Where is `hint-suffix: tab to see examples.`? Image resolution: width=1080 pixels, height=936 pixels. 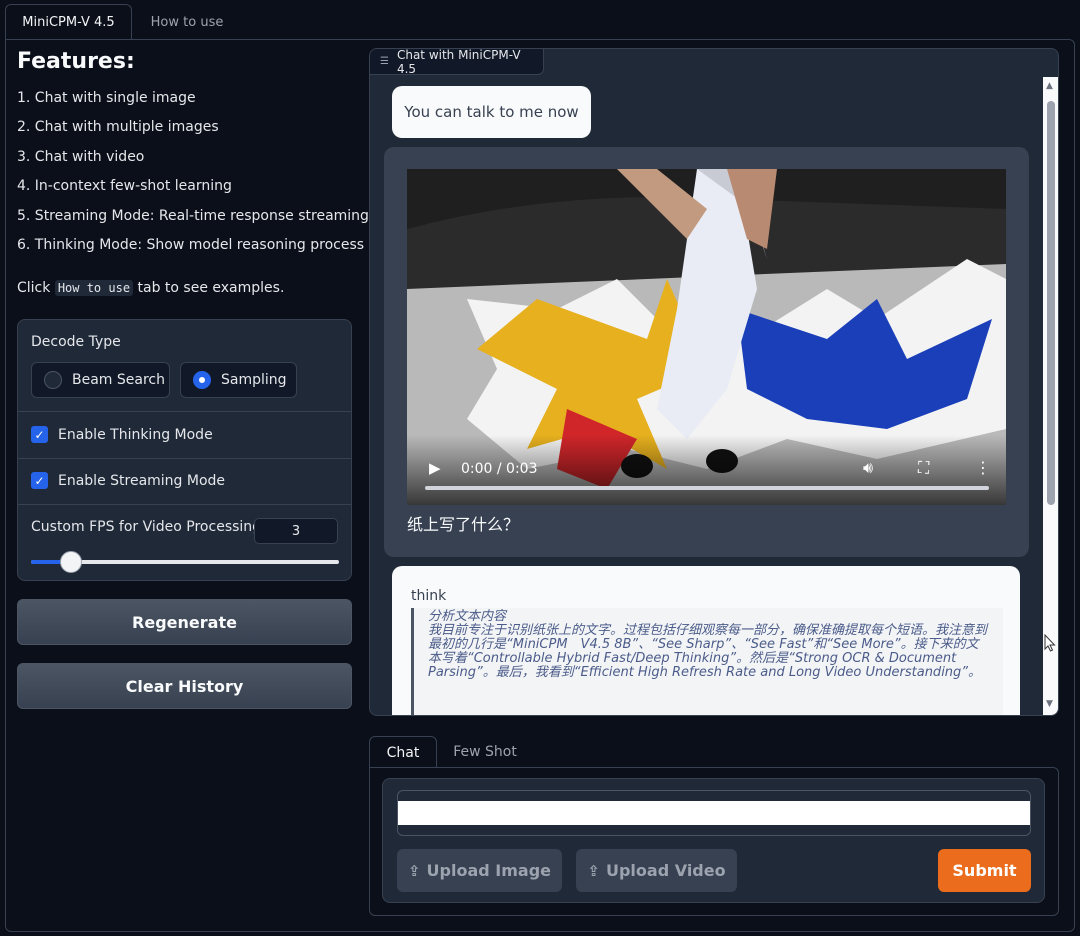 hint-suffix: tab to see examples. is located at coordinates (211, 288).